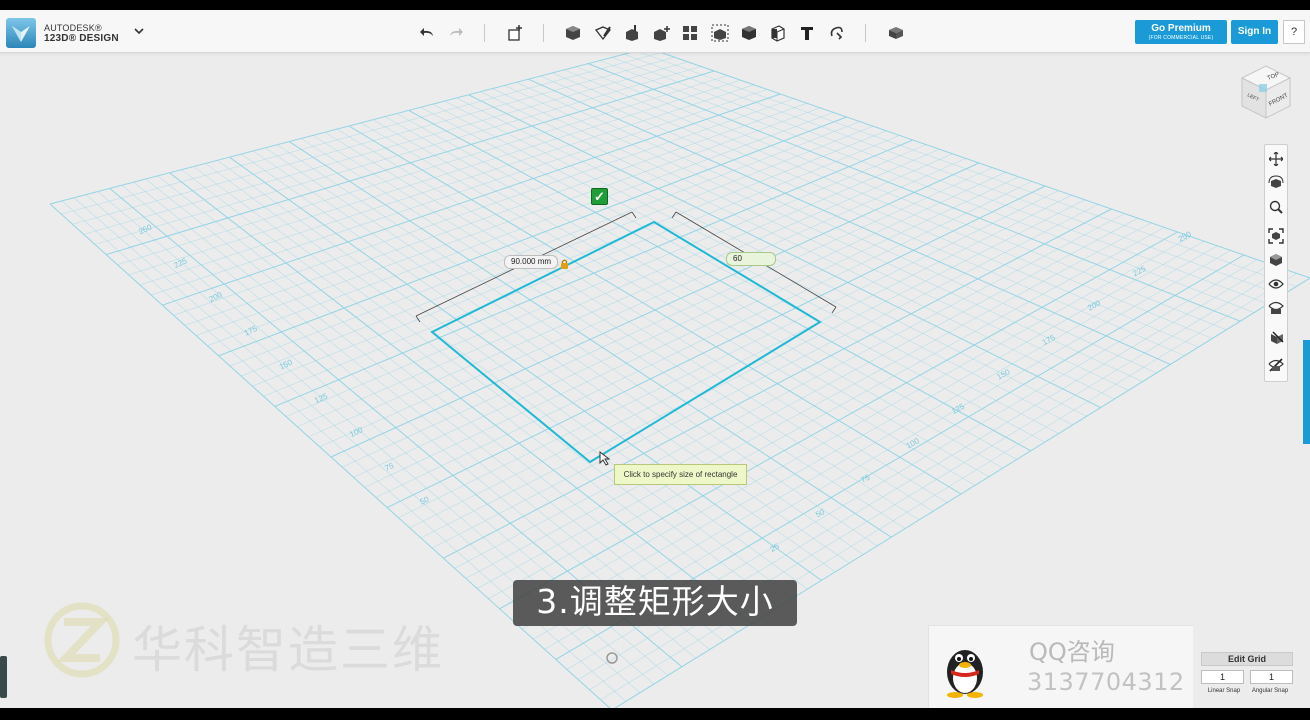 This screenshot has height=720, width=1310. Describe the element at coordinates (82, 640) in the screenshot. I see `watermark-logo-icon` at that location.